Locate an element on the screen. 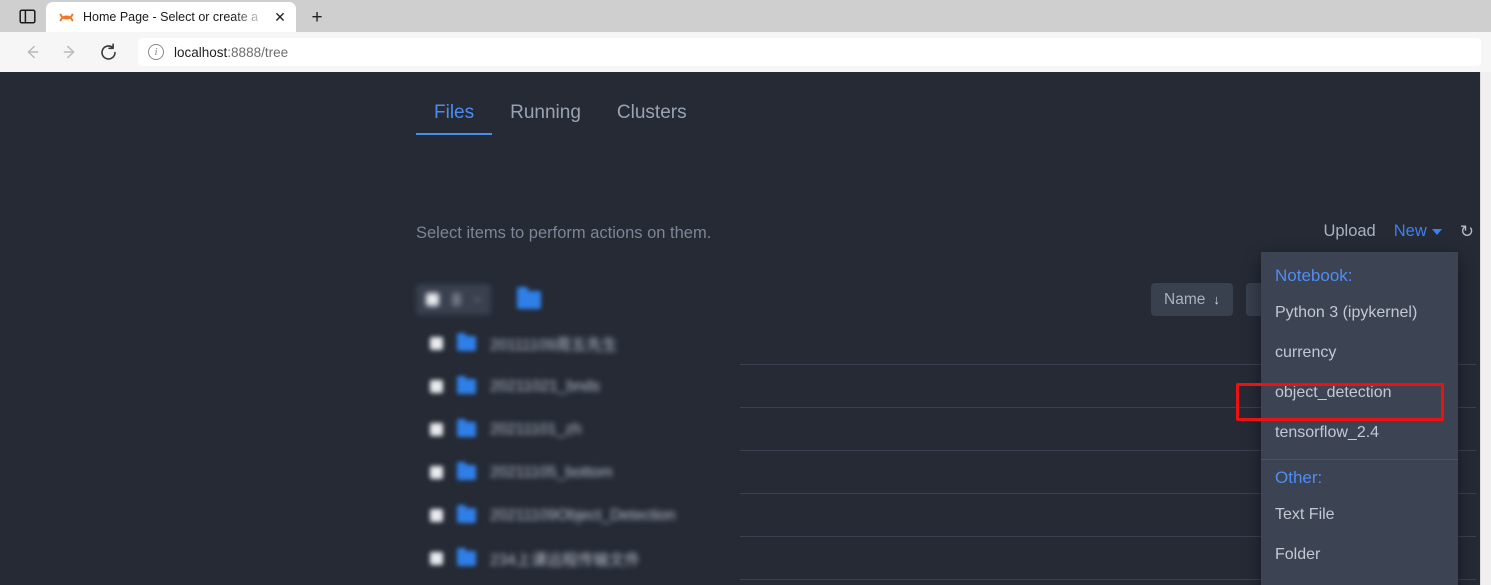 This screenshot has width=1491, height=585. reload-icon is located at coordinates (108, 52).